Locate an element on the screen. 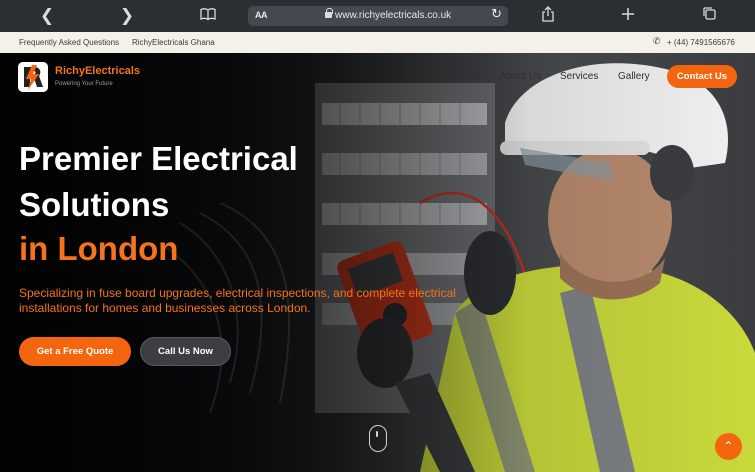 This screenshot has width=755, height=472. text-size-button: AA is located at coordinates (261, 15).